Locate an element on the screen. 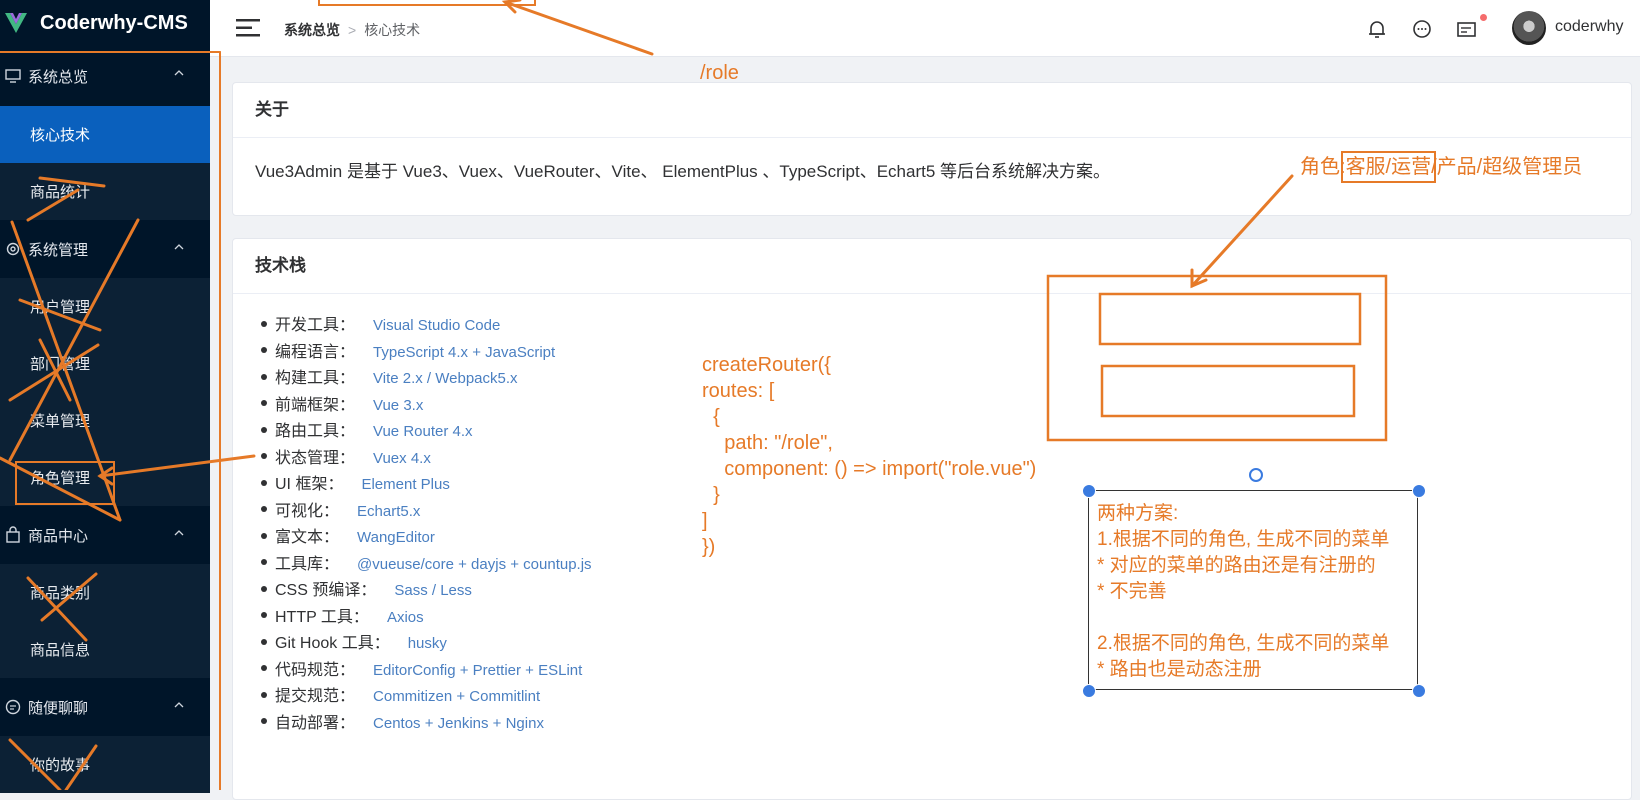  list-item: 工具库： @vueuse/core + dayjs + countup.js is located at coordinates (423, 563).